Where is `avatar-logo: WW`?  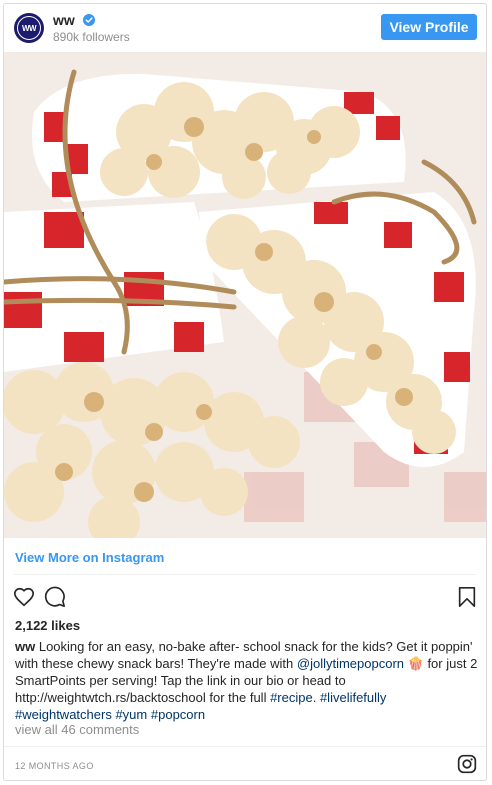
avatar-logo: WW is located at coordinates (29, 28).